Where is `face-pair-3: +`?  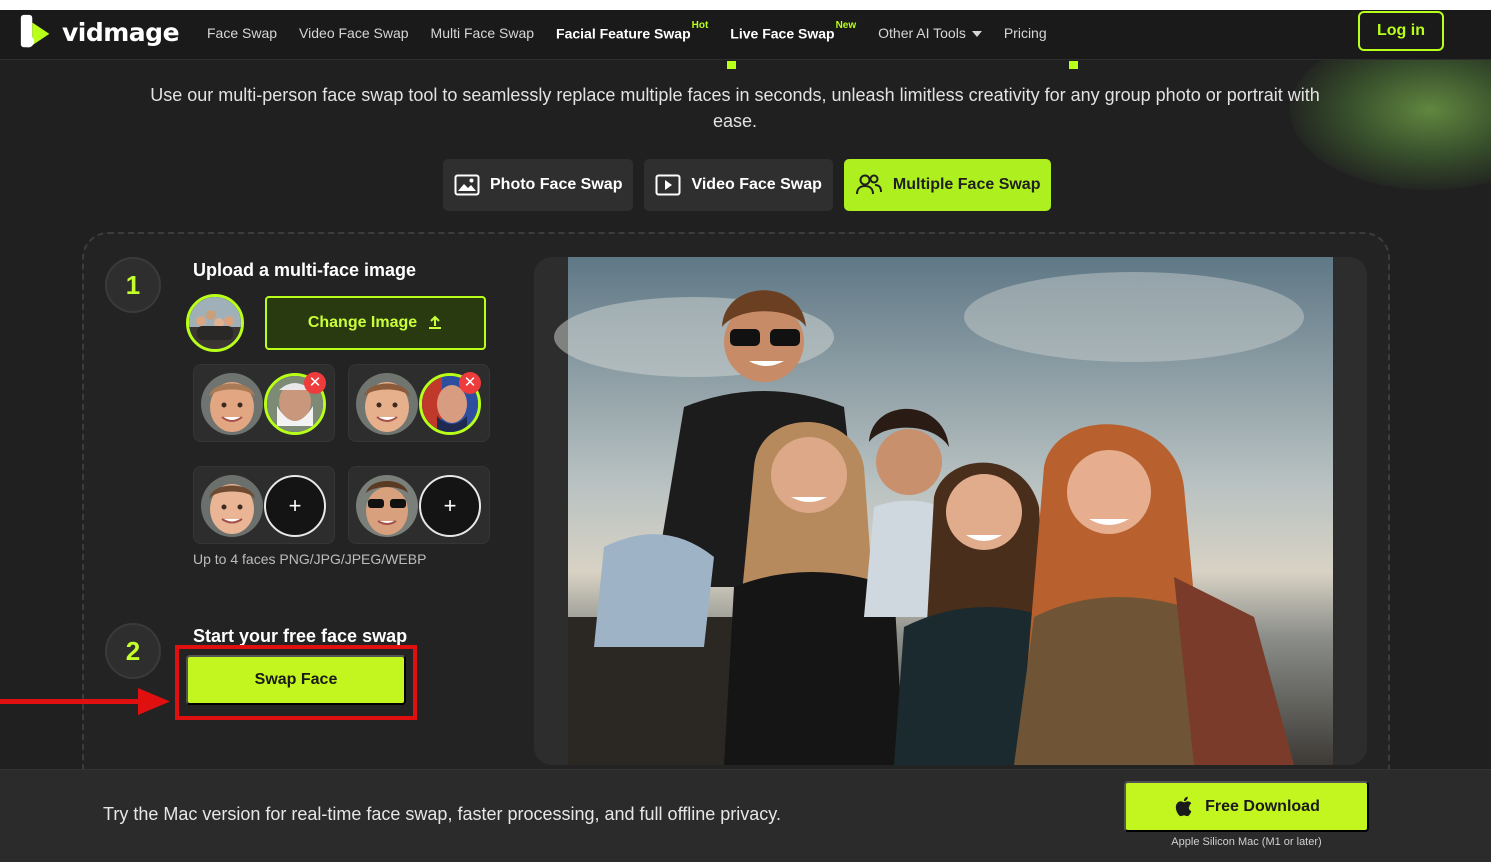 face-pair-3: + is located at coordinates (264, 505).